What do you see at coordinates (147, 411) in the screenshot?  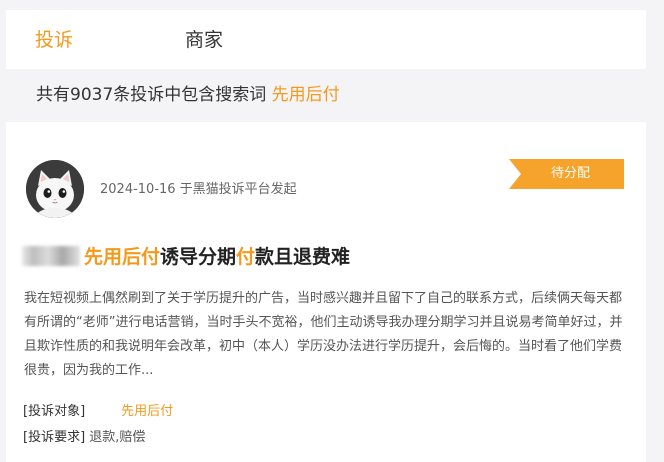 I see `target-value: 先用后付` at bounding box center [147, 411].